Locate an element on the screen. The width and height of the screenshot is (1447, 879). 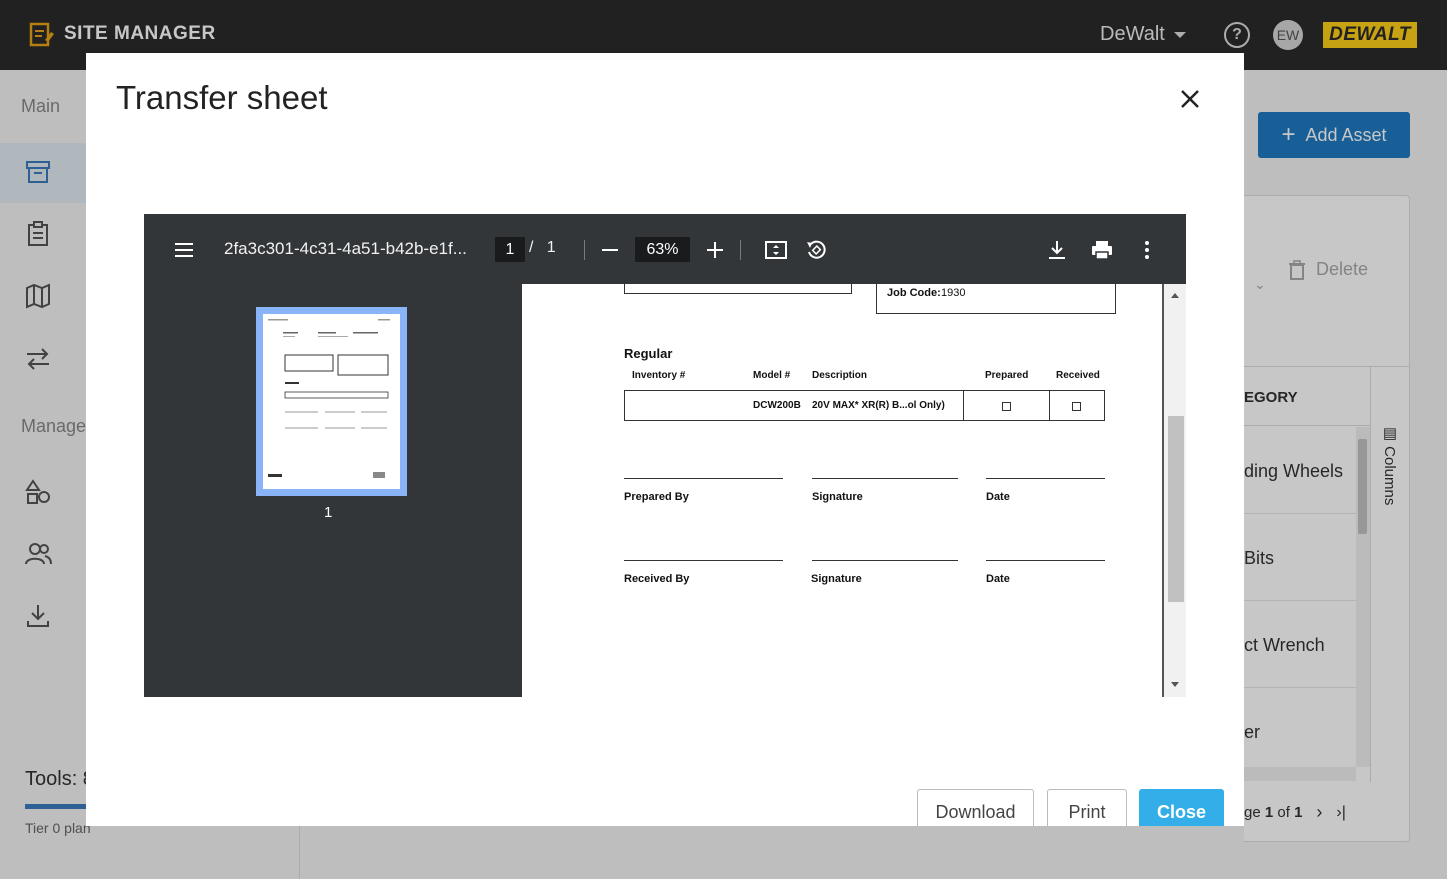
page-thumbnail is located at coordinates (331, 401).